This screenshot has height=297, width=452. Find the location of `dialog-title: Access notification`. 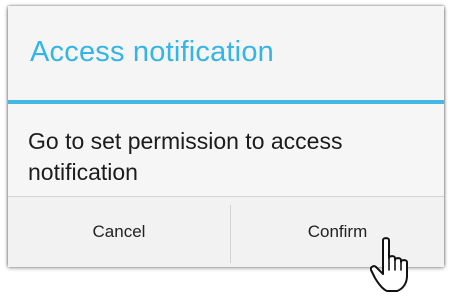

dialog-title: Access notification is located at coordinates (152, 52).